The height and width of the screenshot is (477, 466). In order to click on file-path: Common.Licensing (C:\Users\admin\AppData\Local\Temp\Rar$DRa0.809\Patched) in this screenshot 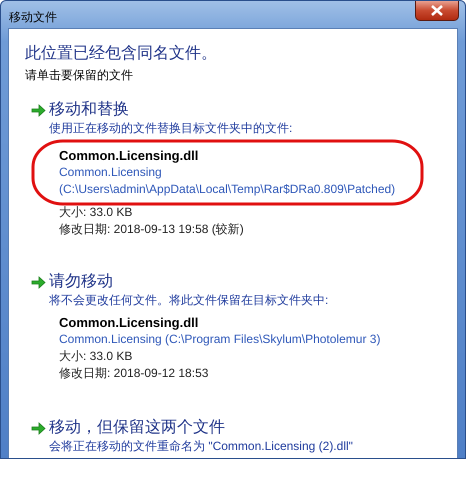, I will do `click(227, 181)`.